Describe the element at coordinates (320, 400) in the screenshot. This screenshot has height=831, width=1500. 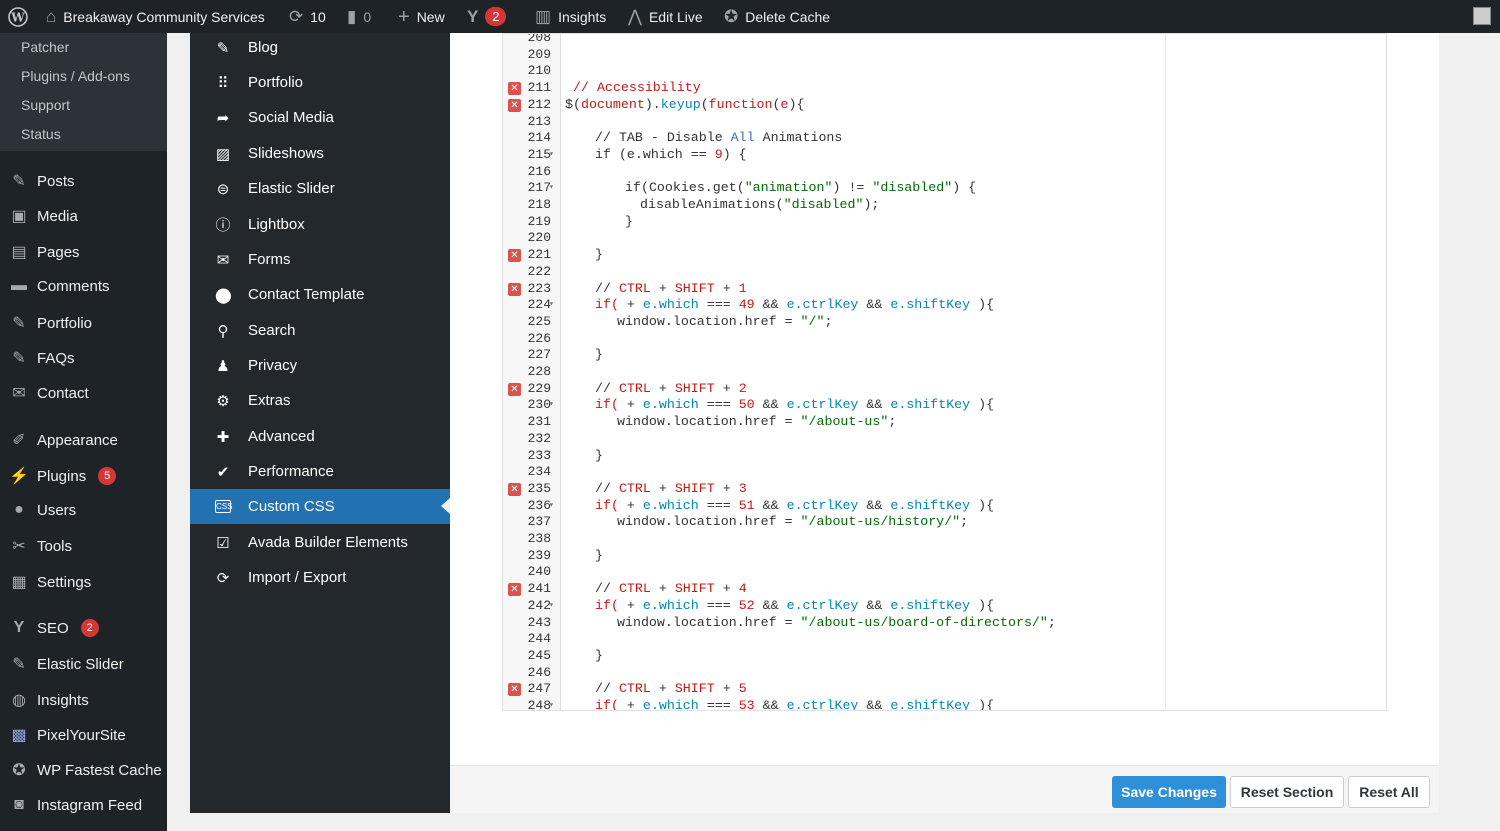
I see `panel-item-extras: ⚙ Extras` at that location.